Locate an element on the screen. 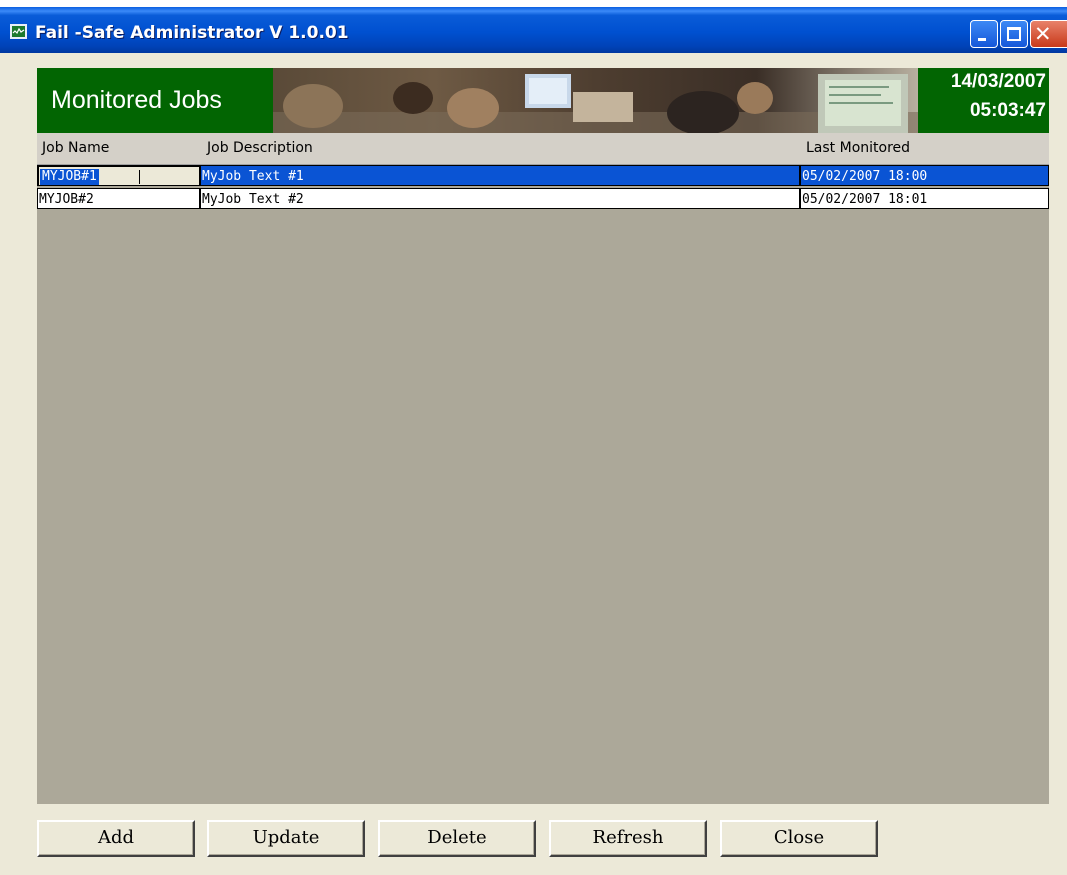 This screenshot has height=875, width=1067. top-edge is located at coordinates (533, 3).